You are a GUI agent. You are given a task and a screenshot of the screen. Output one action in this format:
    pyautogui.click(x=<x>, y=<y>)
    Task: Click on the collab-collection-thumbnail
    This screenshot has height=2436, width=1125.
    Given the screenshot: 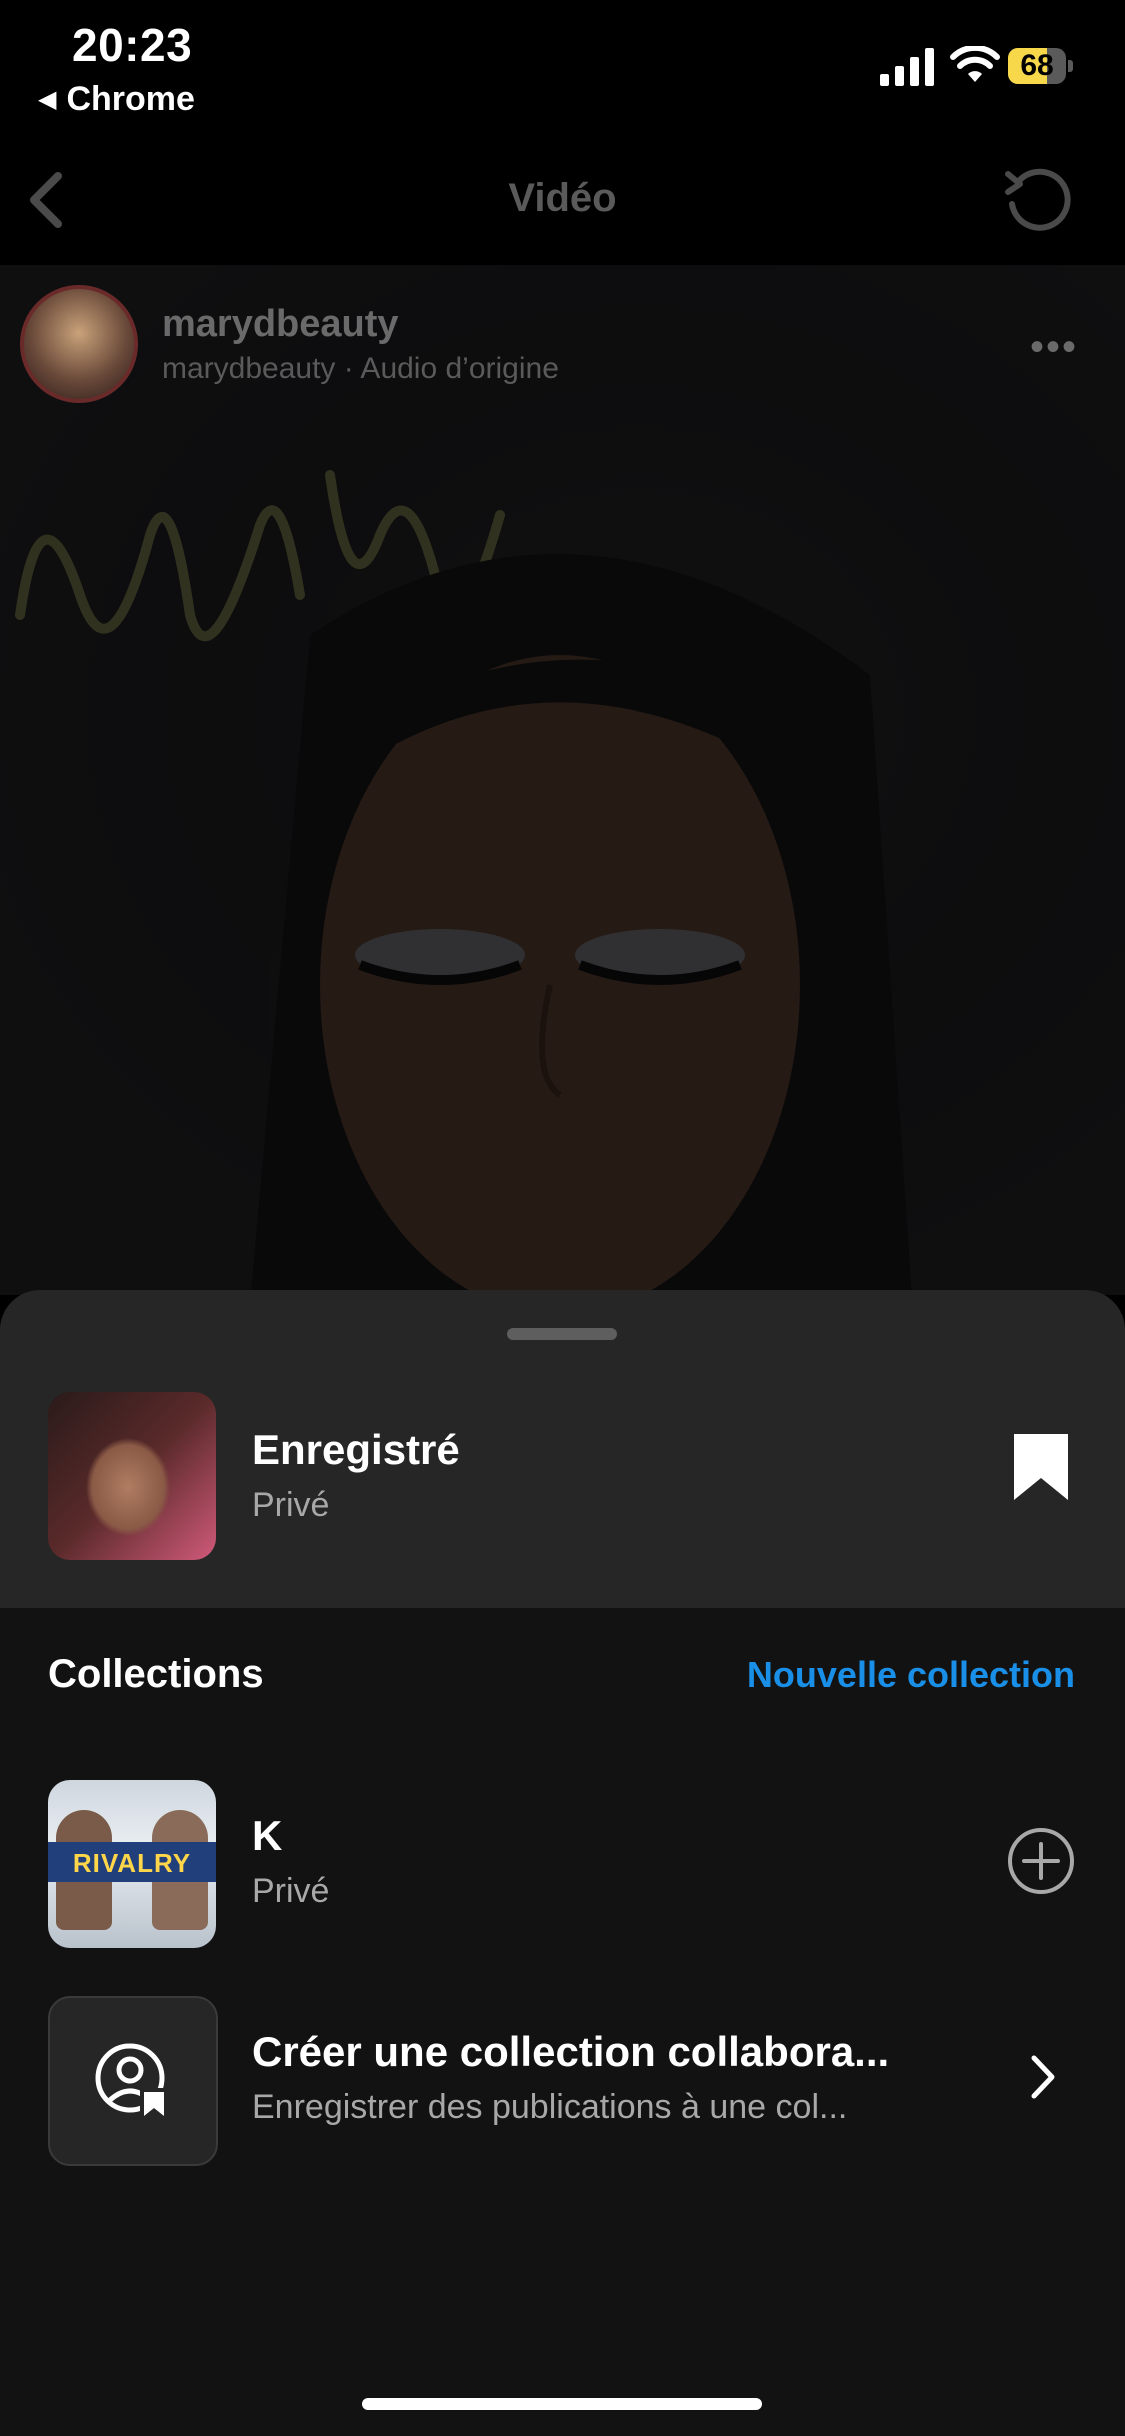 What is the action you would take?
    pyautogui.click(x=133, y=2081)
    